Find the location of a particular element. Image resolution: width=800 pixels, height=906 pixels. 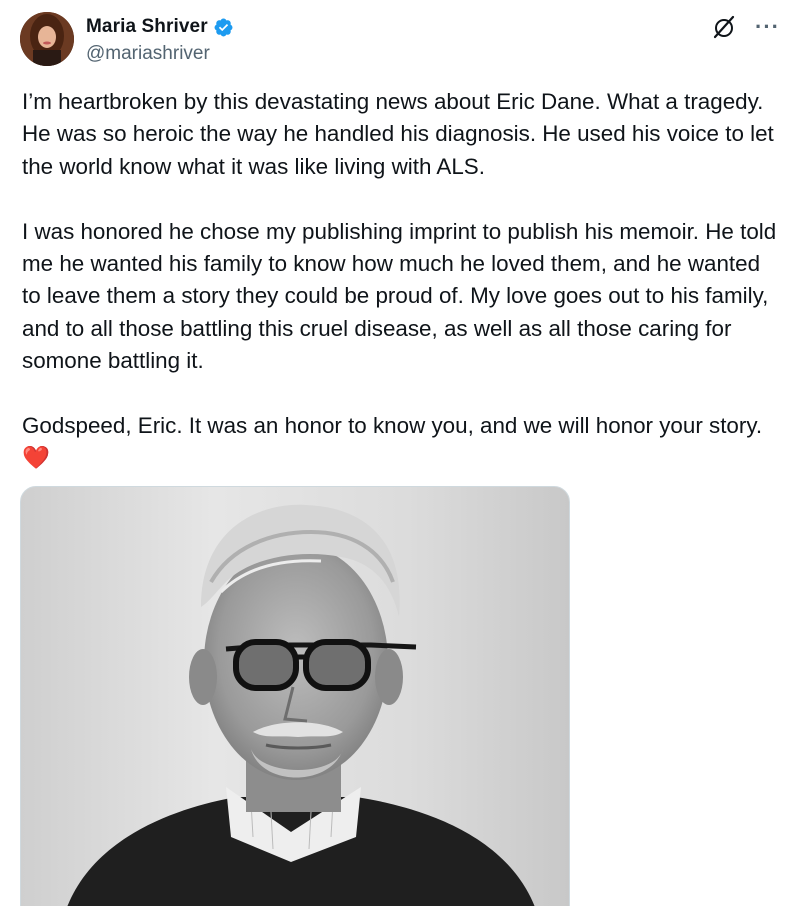

display-name-row: Maria Shriver is located at coordinates (160, 27).